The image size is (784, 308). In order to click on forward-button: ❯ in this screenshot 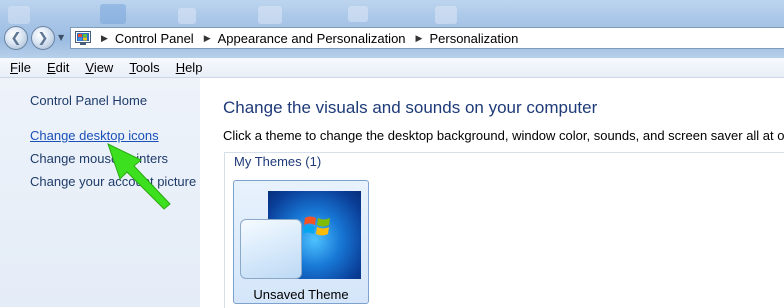, I will do `click(43, 38)`.